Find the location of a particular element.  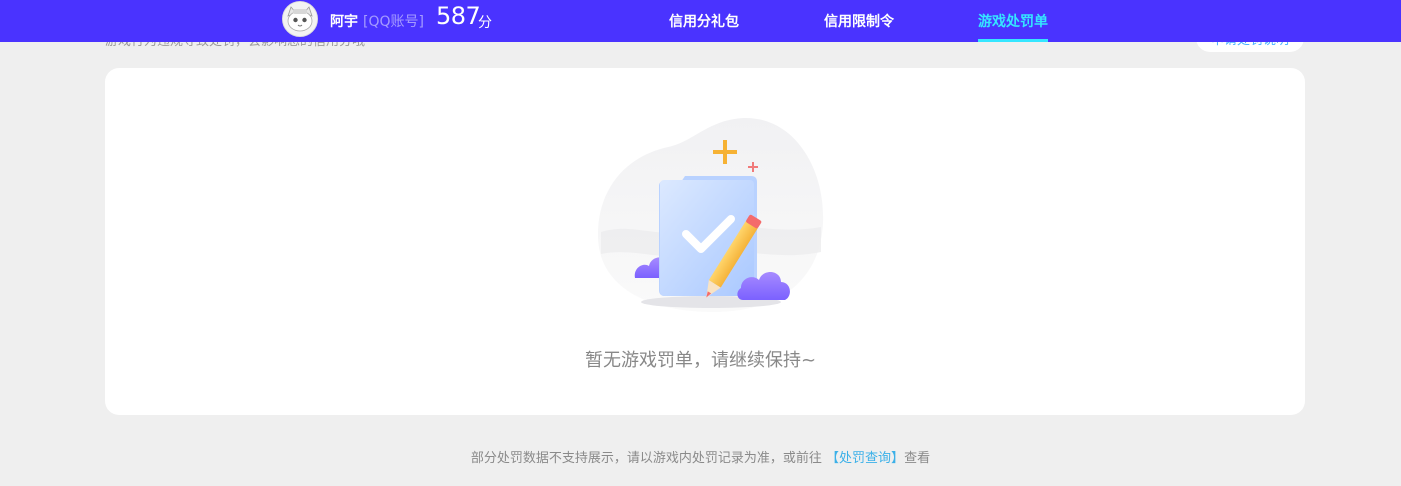

credit-score: 587 is located at coordinates (458, 16).